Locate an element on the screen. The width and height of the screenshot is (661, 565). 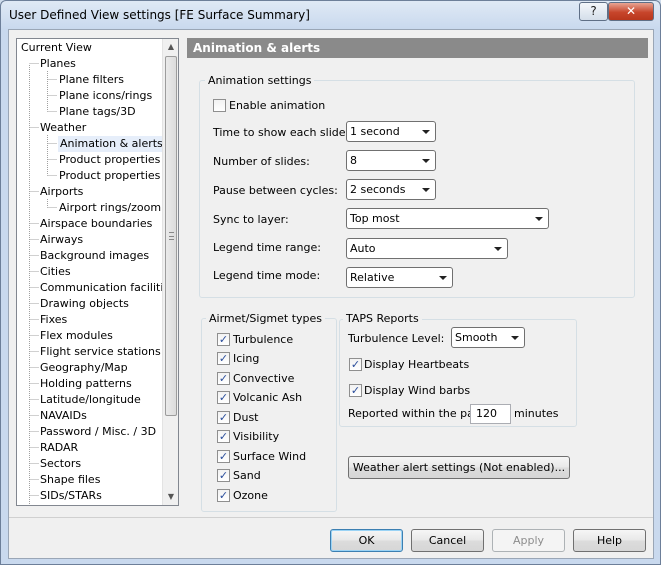
tree-item-background-images: Background images is located at coordinates (94, 256).